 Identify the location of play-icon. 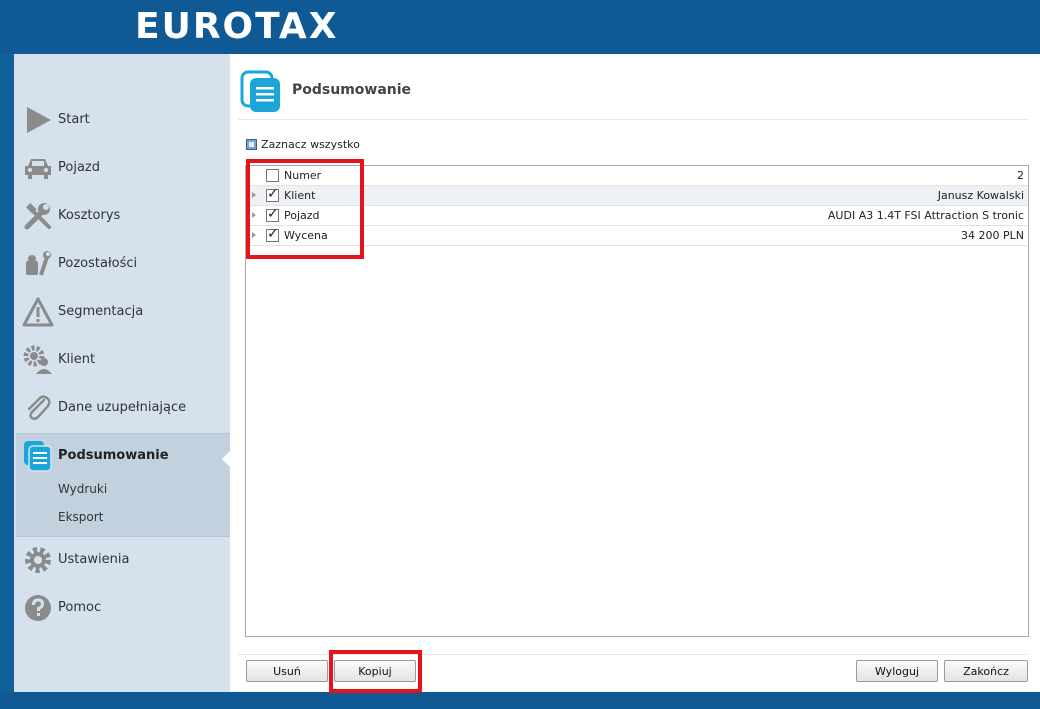
(38, 120).